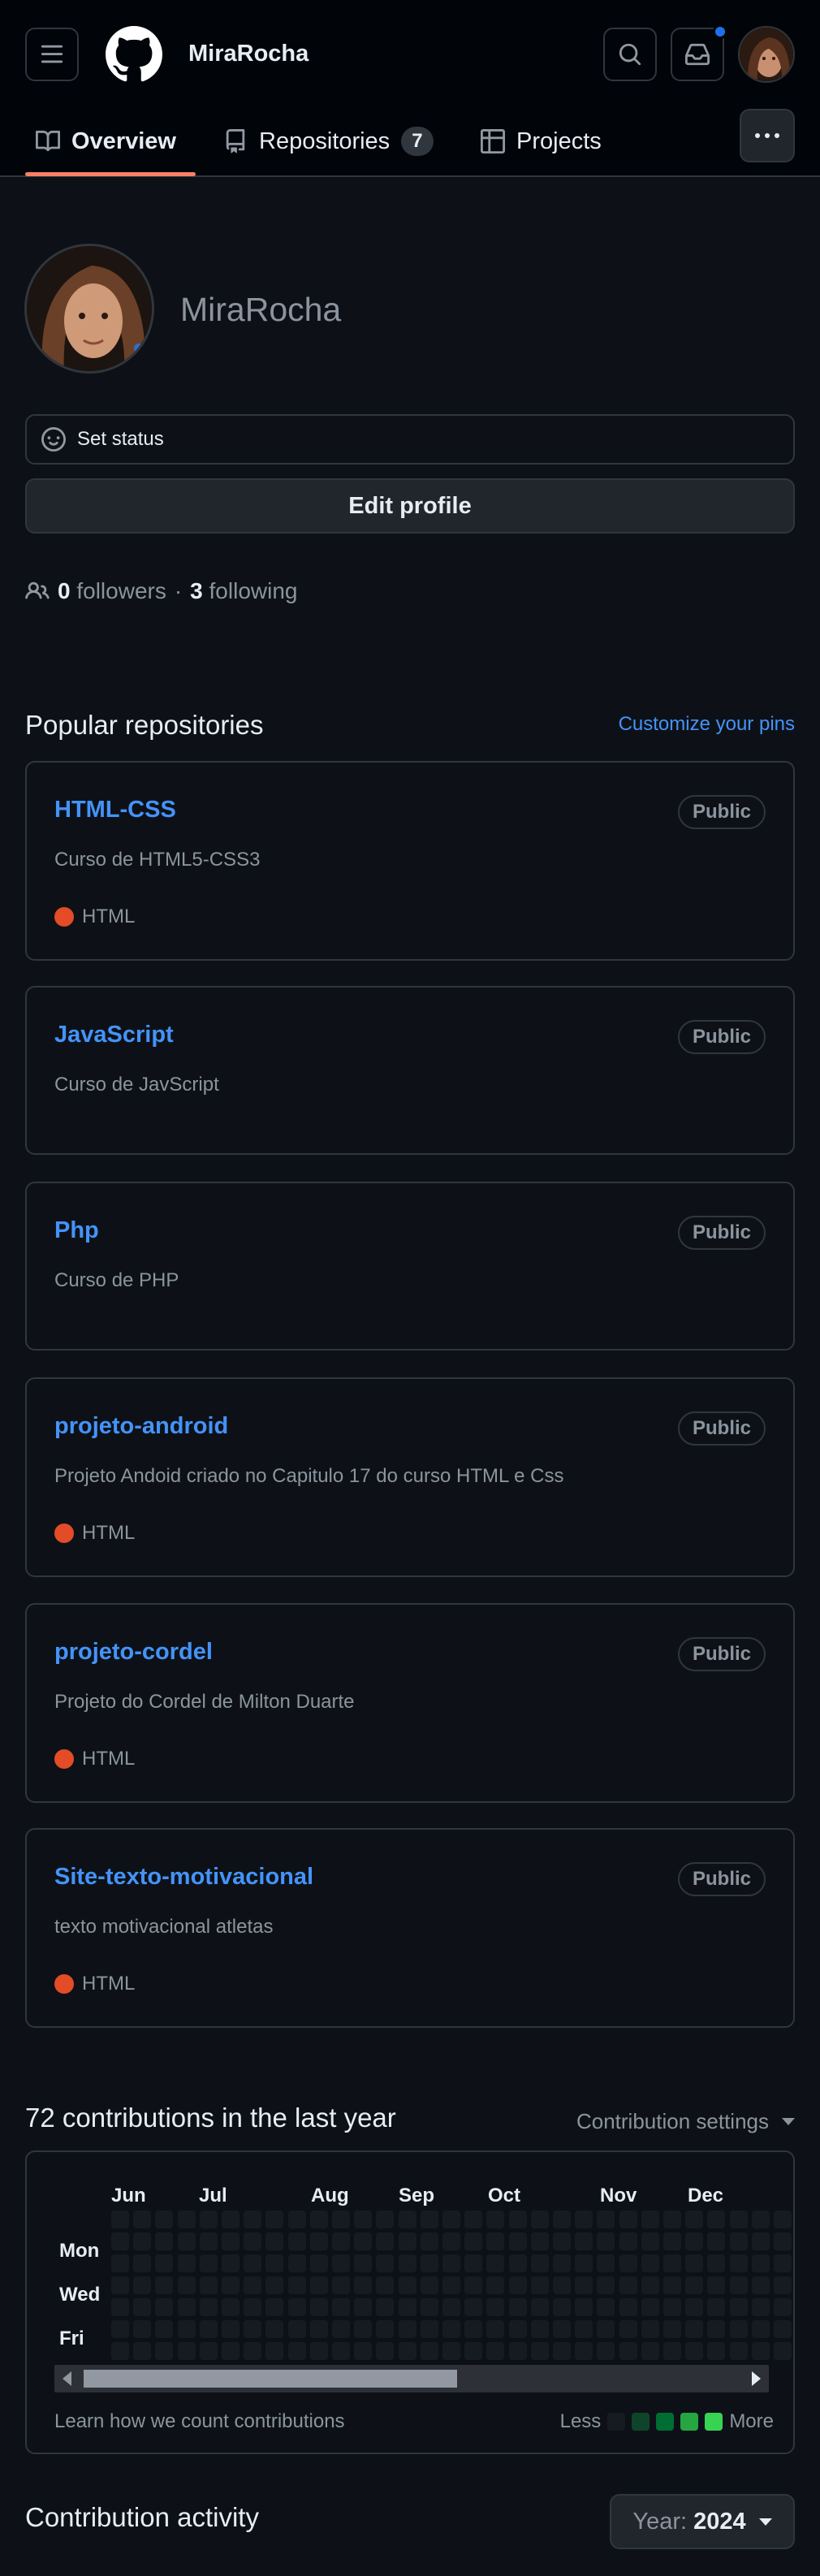 This screenshot has height=2576, width=820. Describe the element at coordinates (702, 2521) in the screenshot. I see `year-selector-button: Year: 2024` at that location.